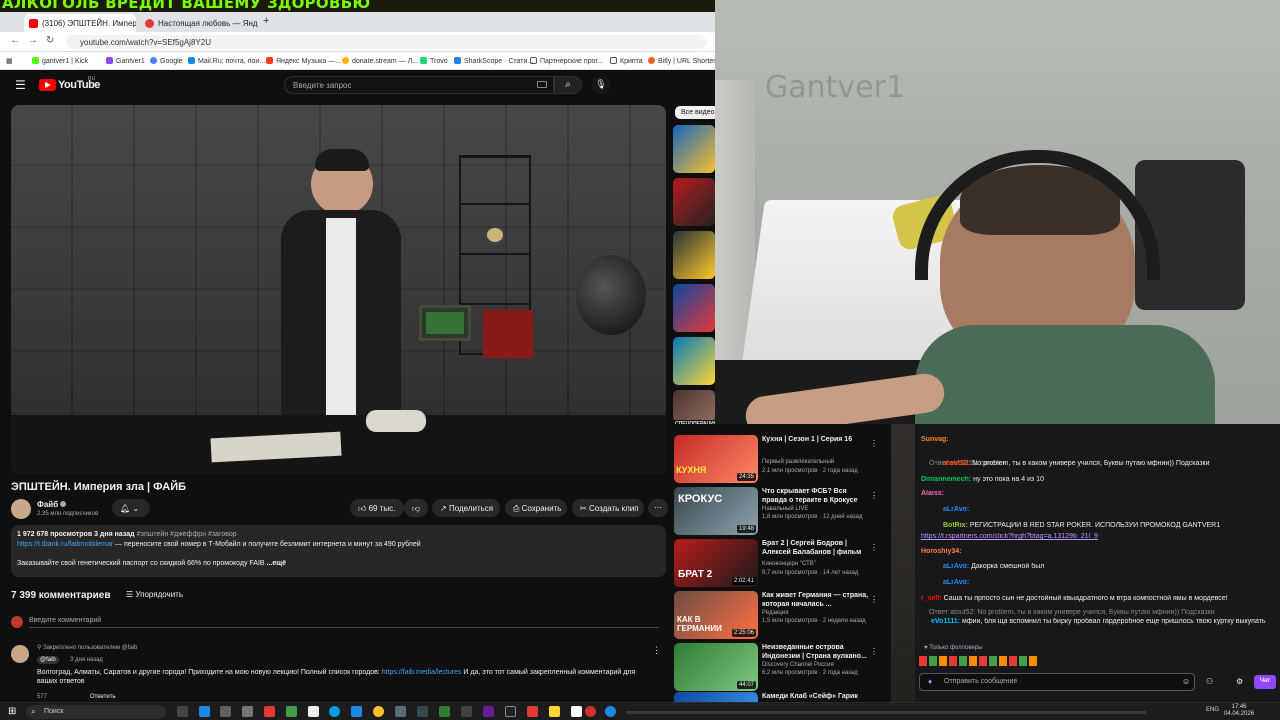 The width and height of the screenshot is (1280, 720). What do you see at coordinates (931, 598) in the screenshot?
I see `chat-username: r_sell:` at bounding box center [931, 598].